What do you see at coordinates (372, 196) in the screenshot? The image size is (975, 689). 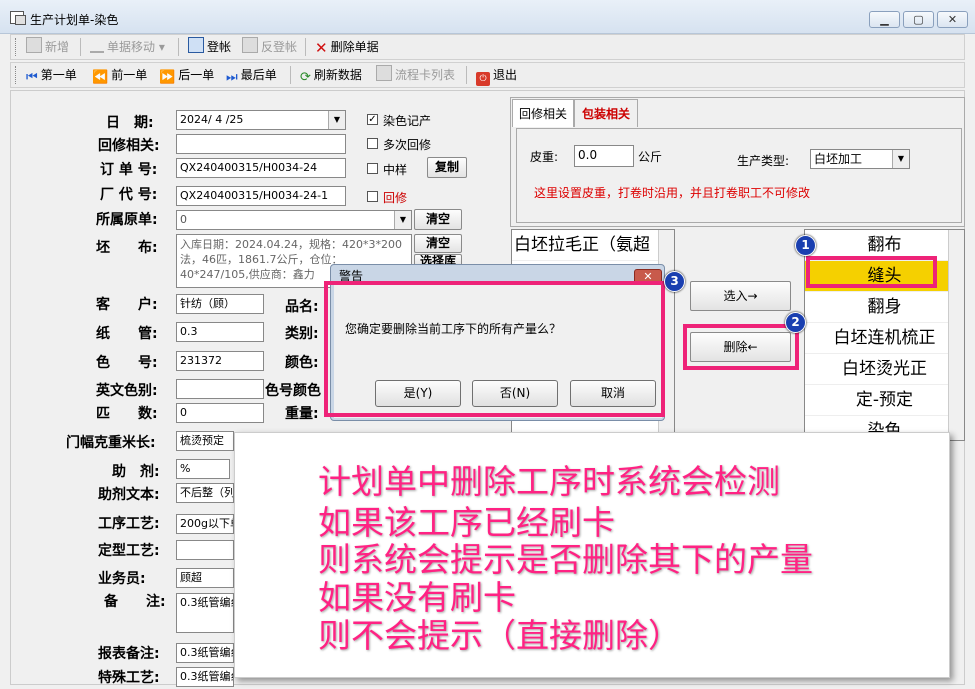 I see `repair-checkbox` at bounding box center [372, 196].